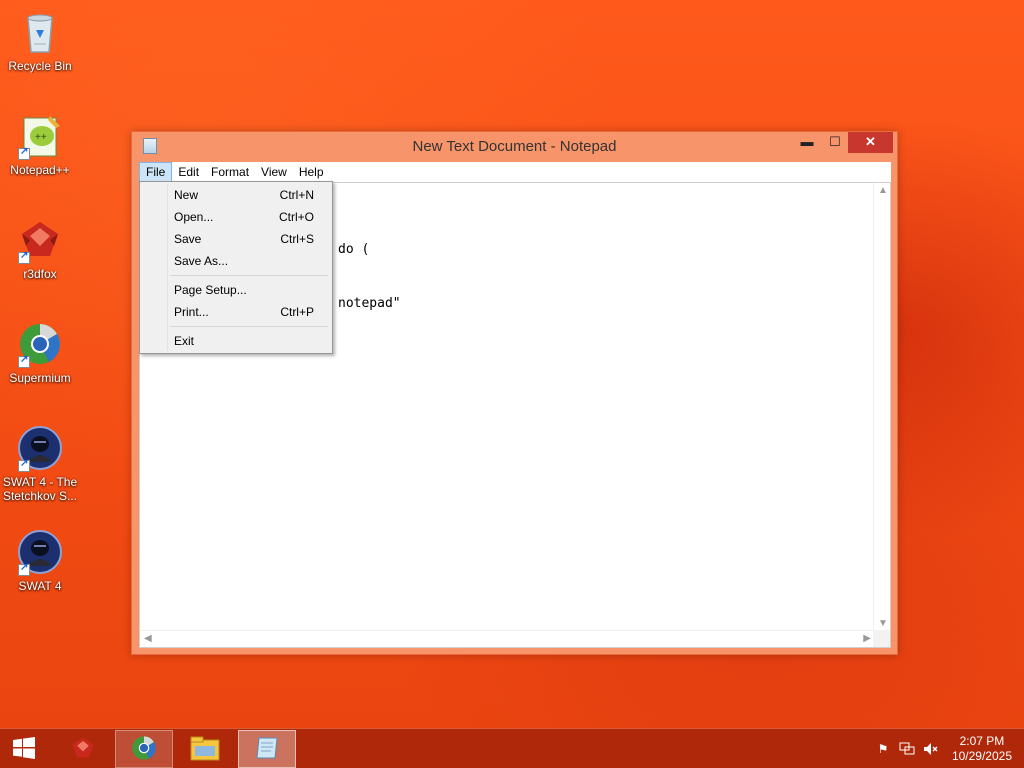 The height and width of the screenshot is (768, 1024). I want to click on file-explorer-icon, so click(205, 749).